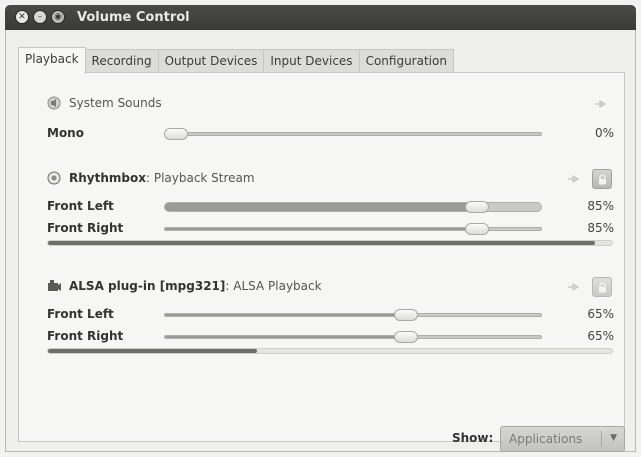 The image size is (641, 457). Describe the element at coordinates (320, 17) in the screenshot. I see `title-bar: ✕ – ◉ Volume Control` at that location.